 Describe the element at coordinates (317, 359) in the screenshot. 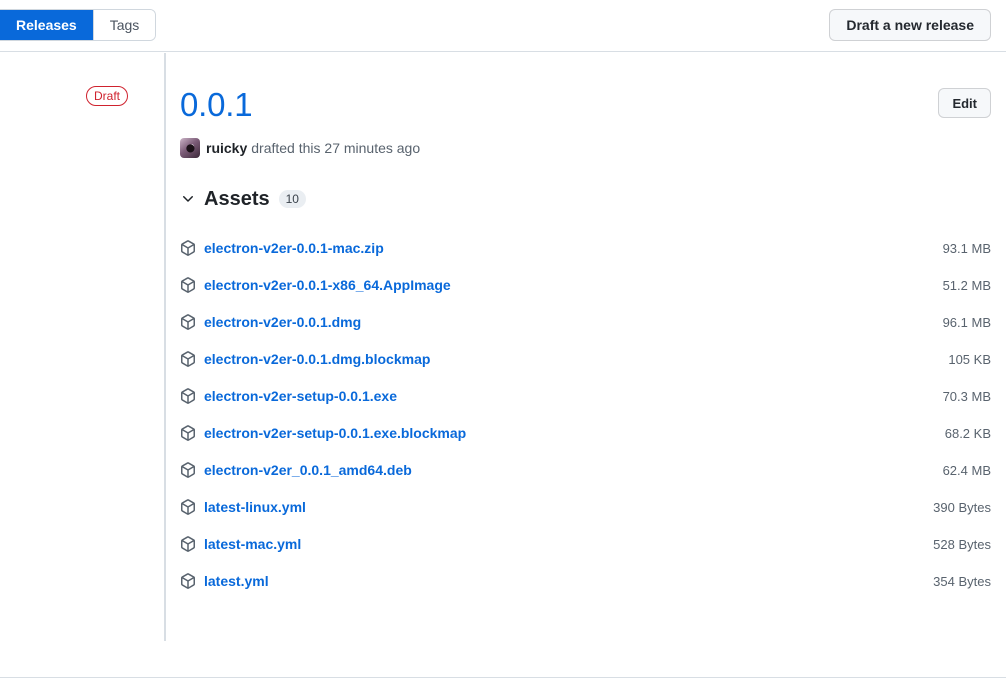

I see `asset-link: electron-v2er-0.0.1.dmg.blockmap` at that location.